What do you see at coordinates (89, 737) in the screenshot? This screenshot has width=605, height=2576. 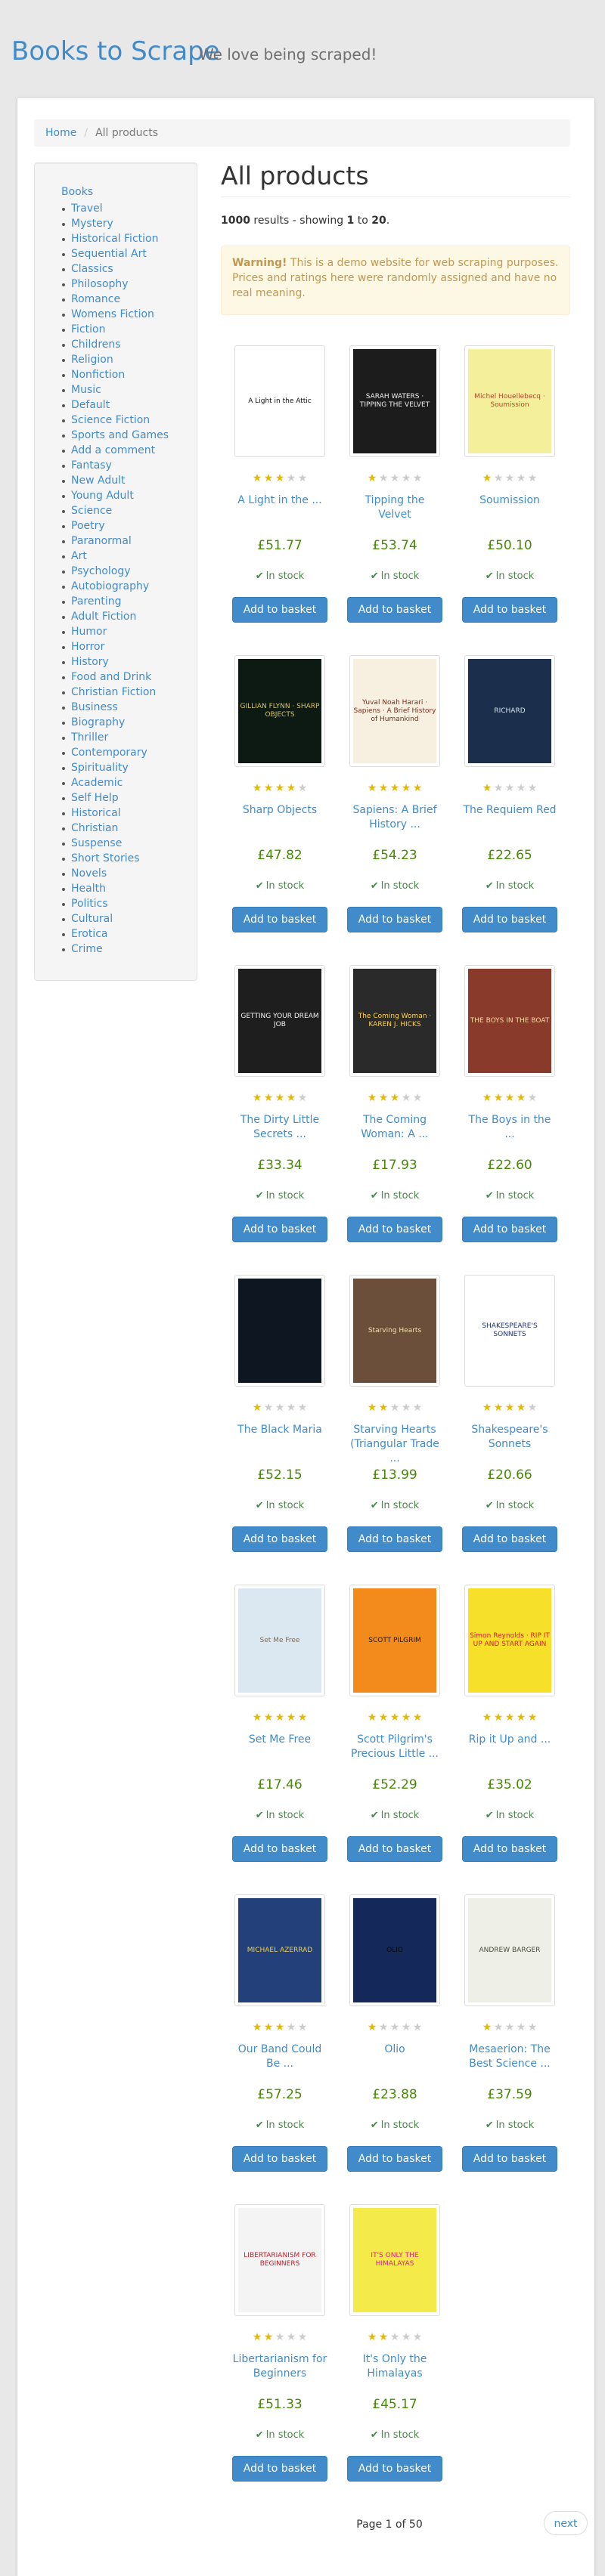 I see `sidebar-category-link: Thriller` at bounding box center [89, 737].